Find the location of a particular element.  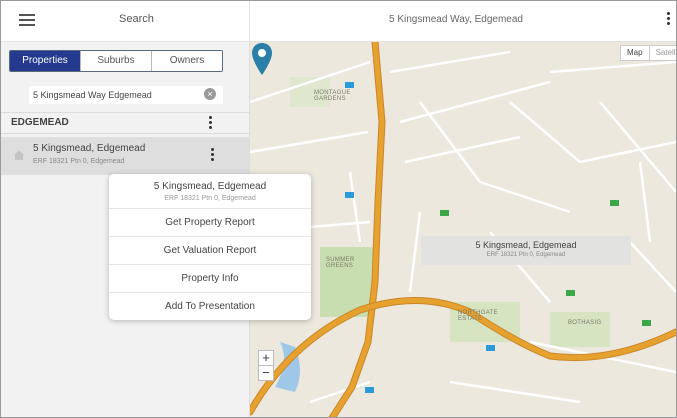

menu-icon is located at coordinates (27, 20).